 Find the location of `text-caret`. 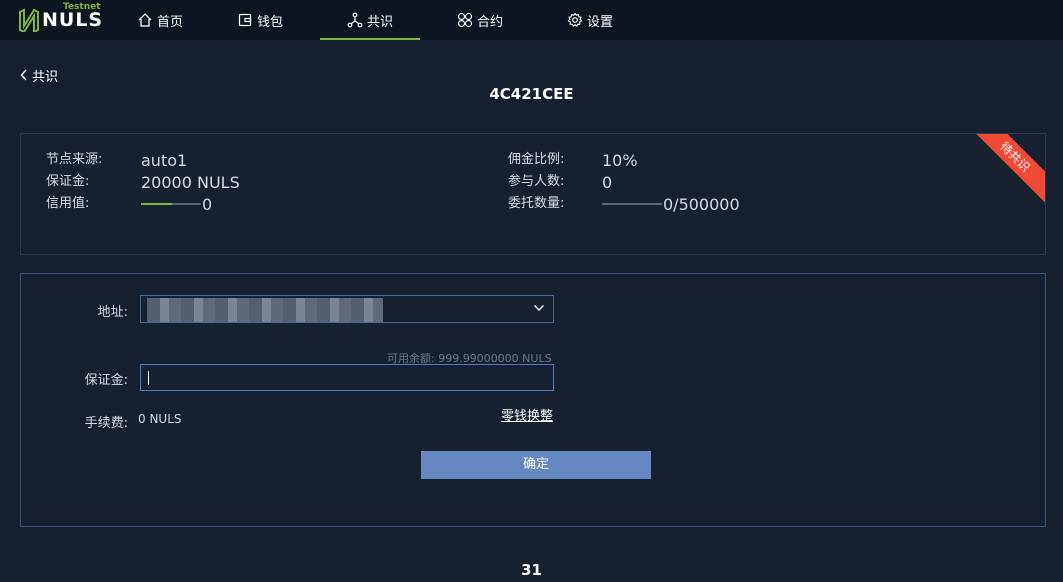

text-caret is located at coordinates (148, 378).